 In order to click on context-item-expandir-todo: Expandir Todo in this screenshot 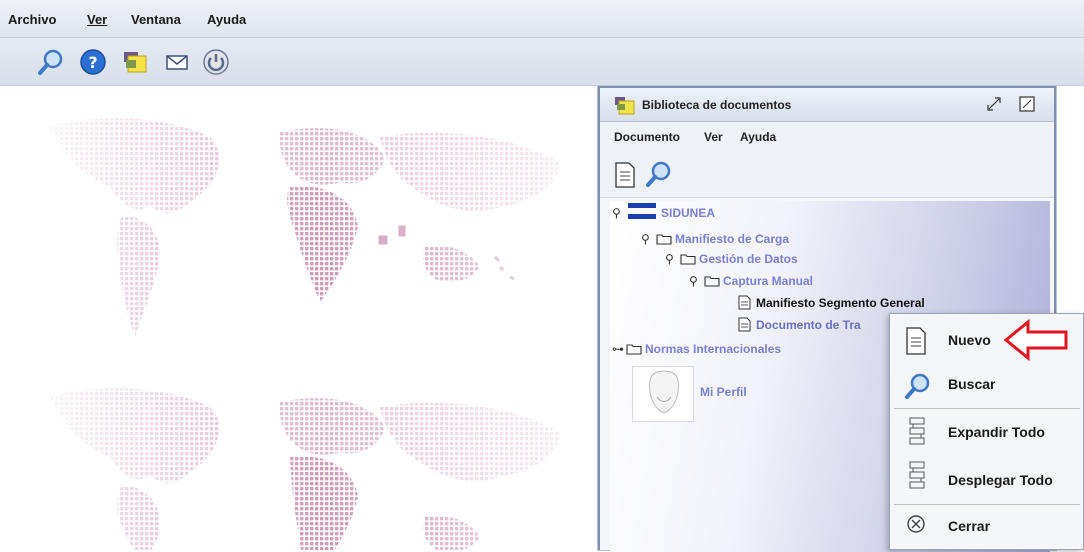, I will do `click(987, 432)`.